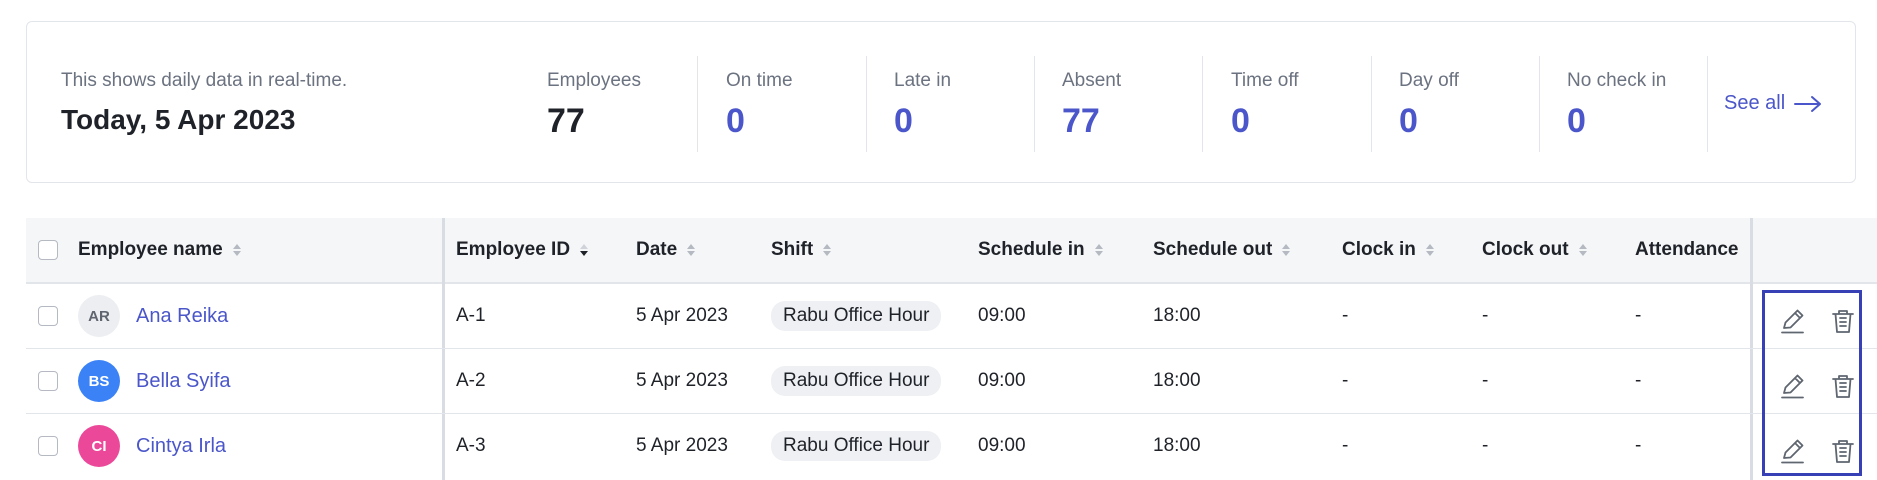 The height and width of the screenshot is (480, 1877). I want to click on column-schedule-in: Schedule in, so click(1040, 250).